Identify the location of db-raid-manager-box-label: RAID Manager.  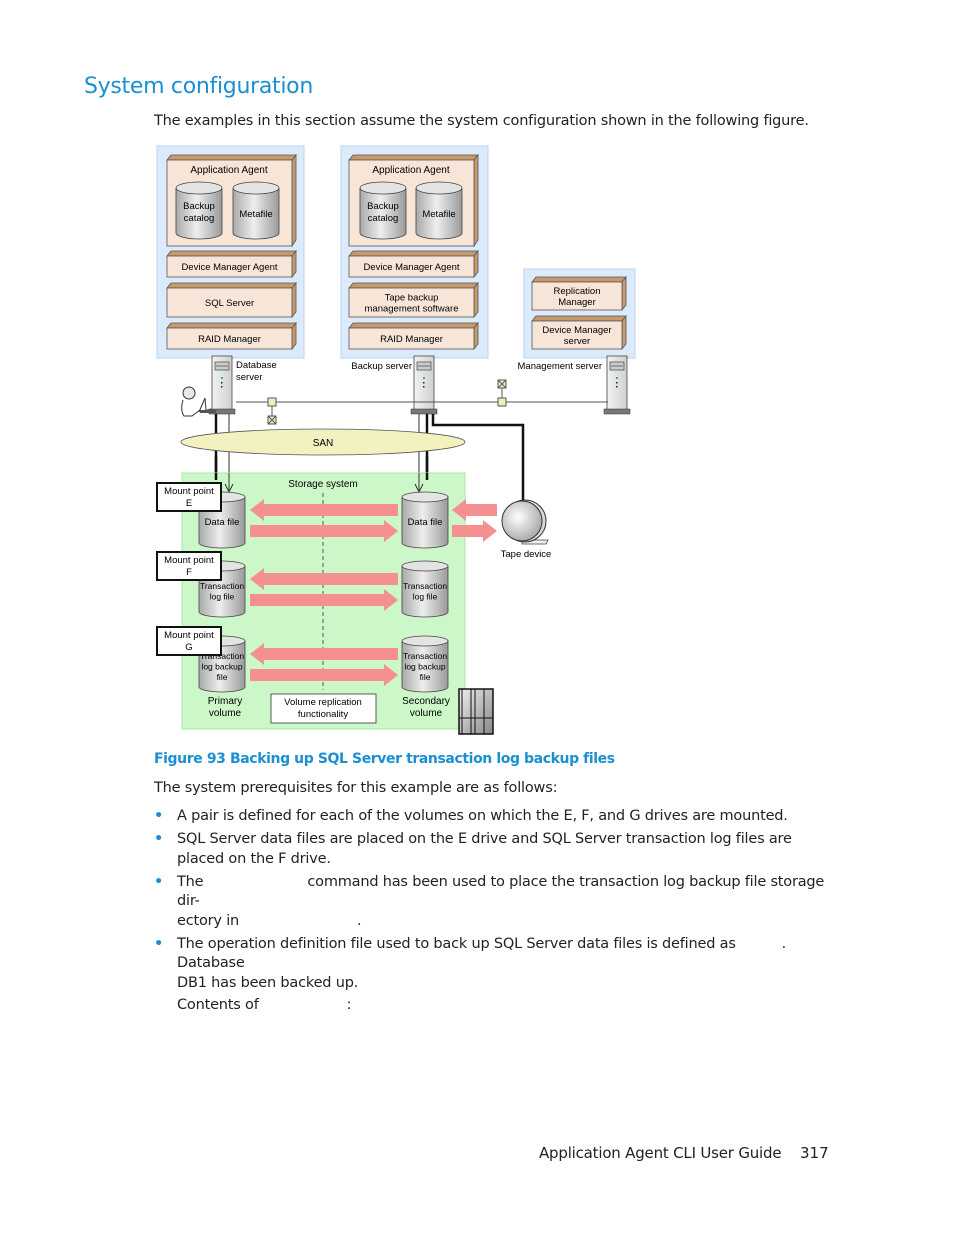
(229, 339).